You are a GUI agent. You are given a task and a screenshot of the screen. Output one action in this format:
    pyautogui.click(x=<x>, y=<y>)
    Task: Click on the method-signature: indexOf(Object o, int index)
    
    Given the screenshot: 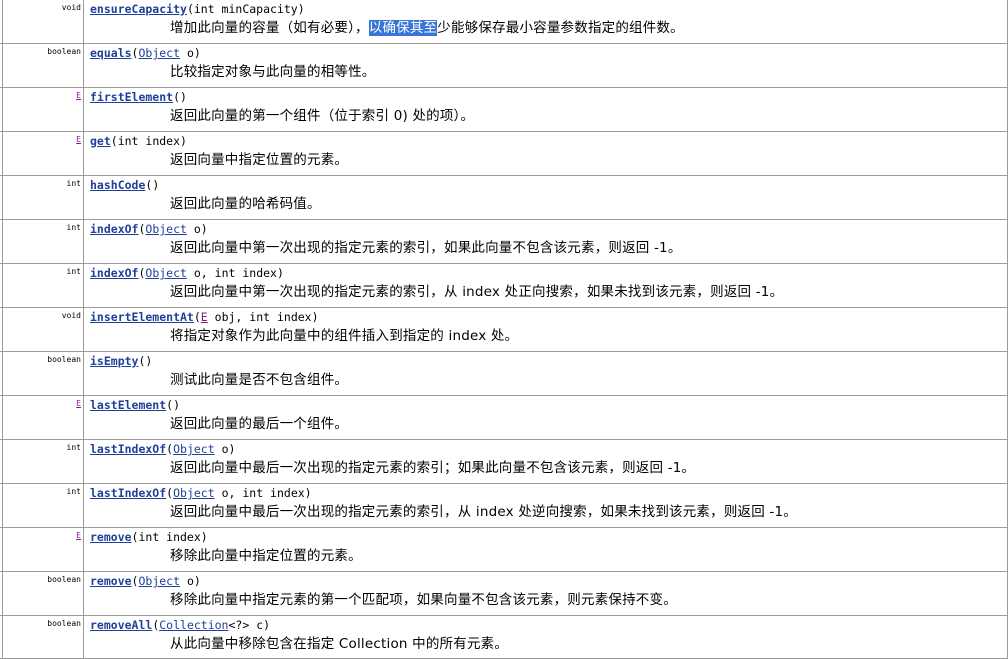 What is the action you would take?
    pyautogui.click(x=187, y=273)
    